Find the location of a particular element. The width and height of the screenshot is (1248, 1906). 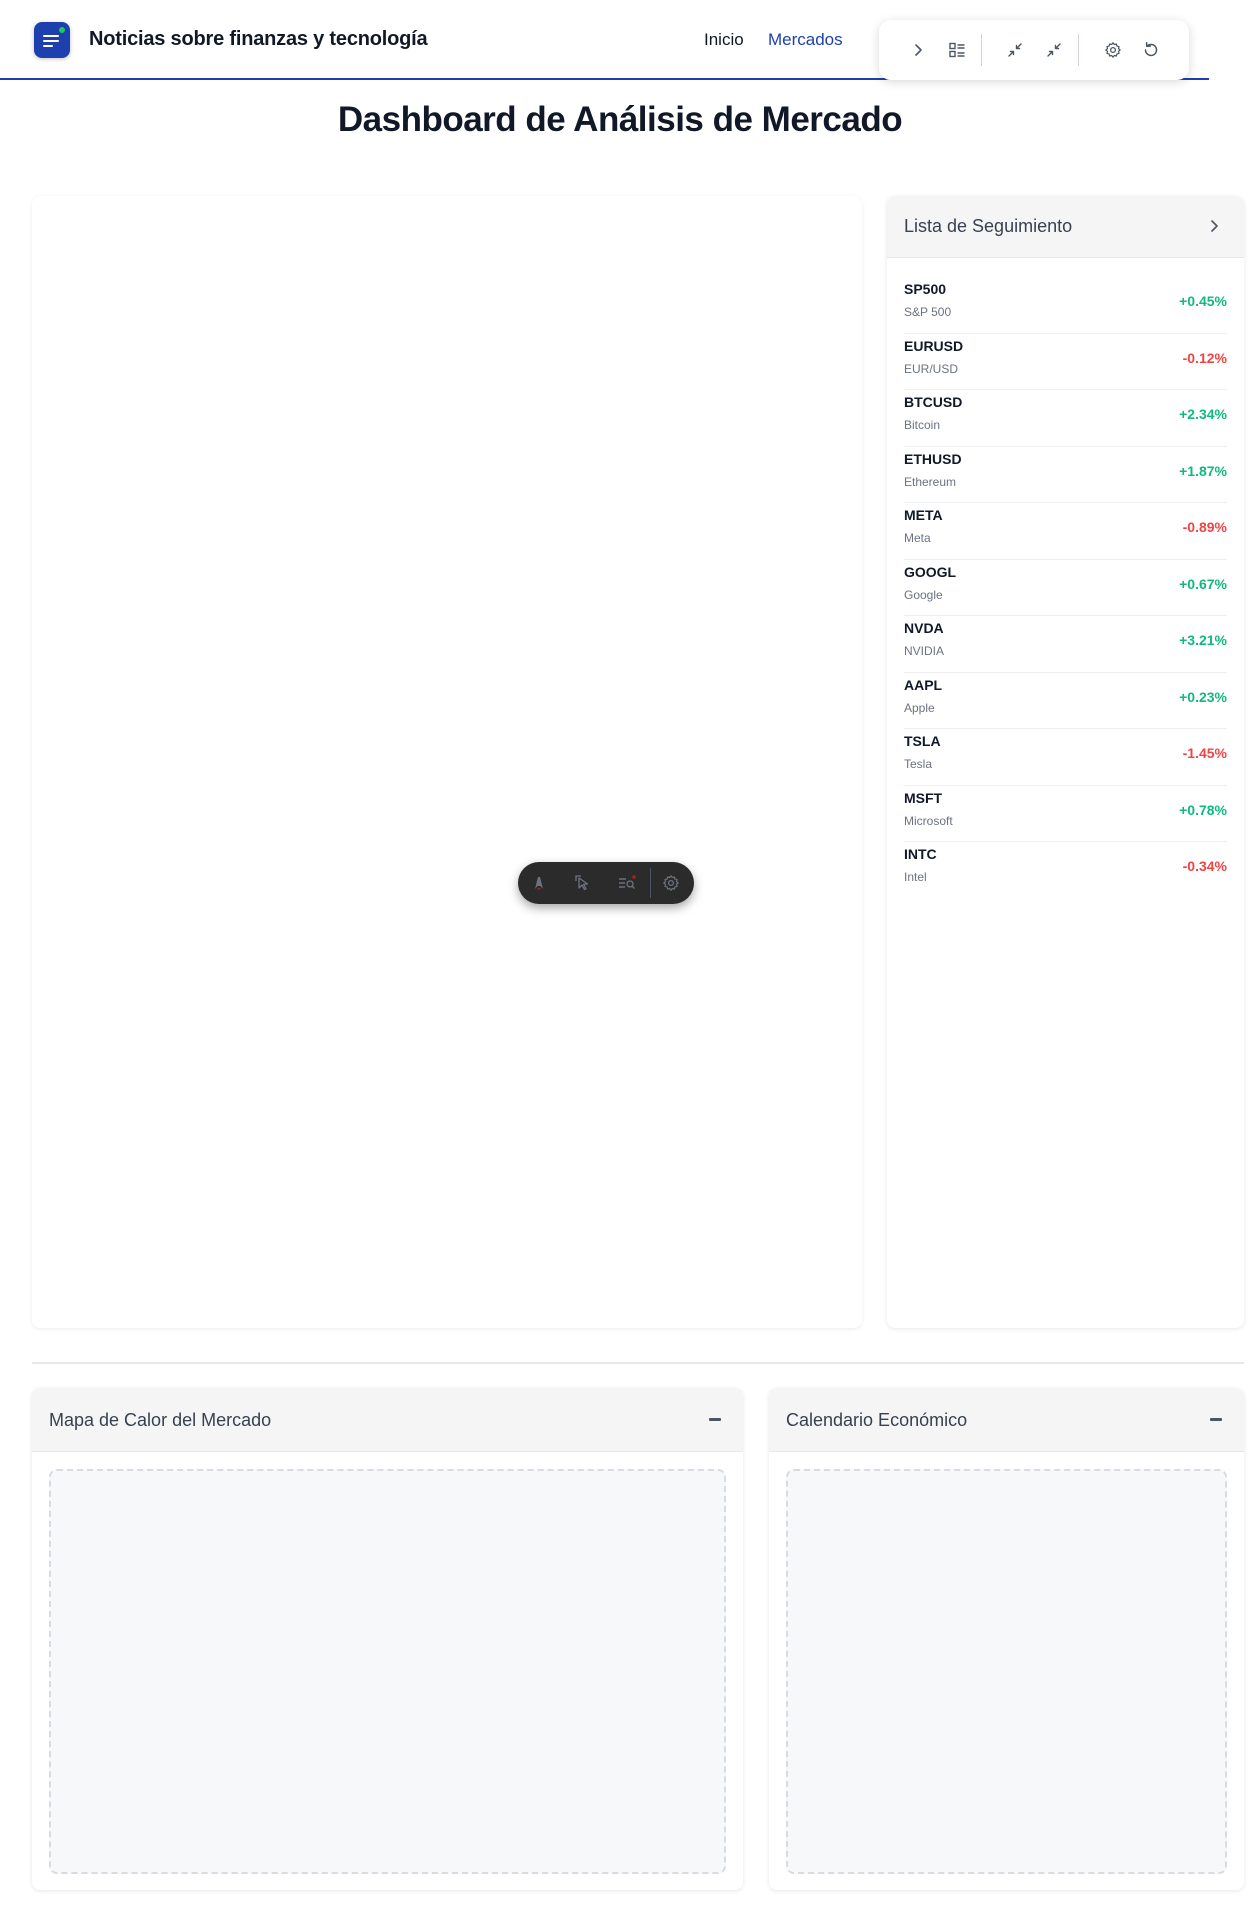

watchlist-symbol: ETHUSD is located at coordinates (933, 458).